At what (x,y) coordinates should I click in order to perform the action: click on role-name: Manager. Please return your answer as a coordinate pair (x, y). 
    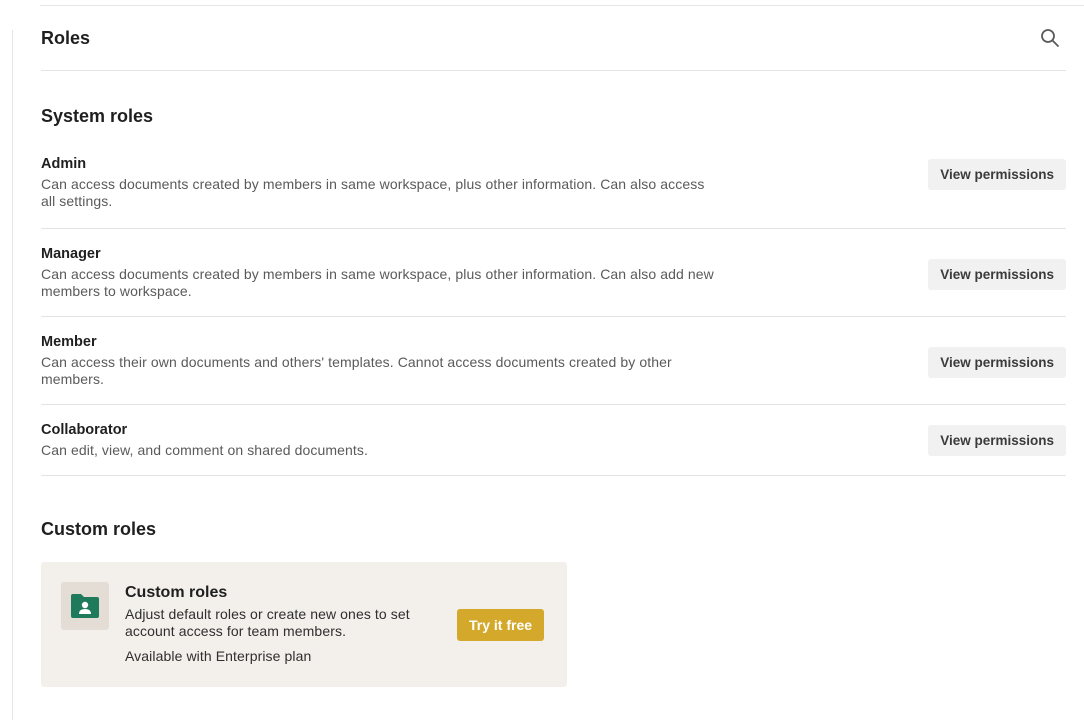
    Looking at the image, I should click on (71, 254).